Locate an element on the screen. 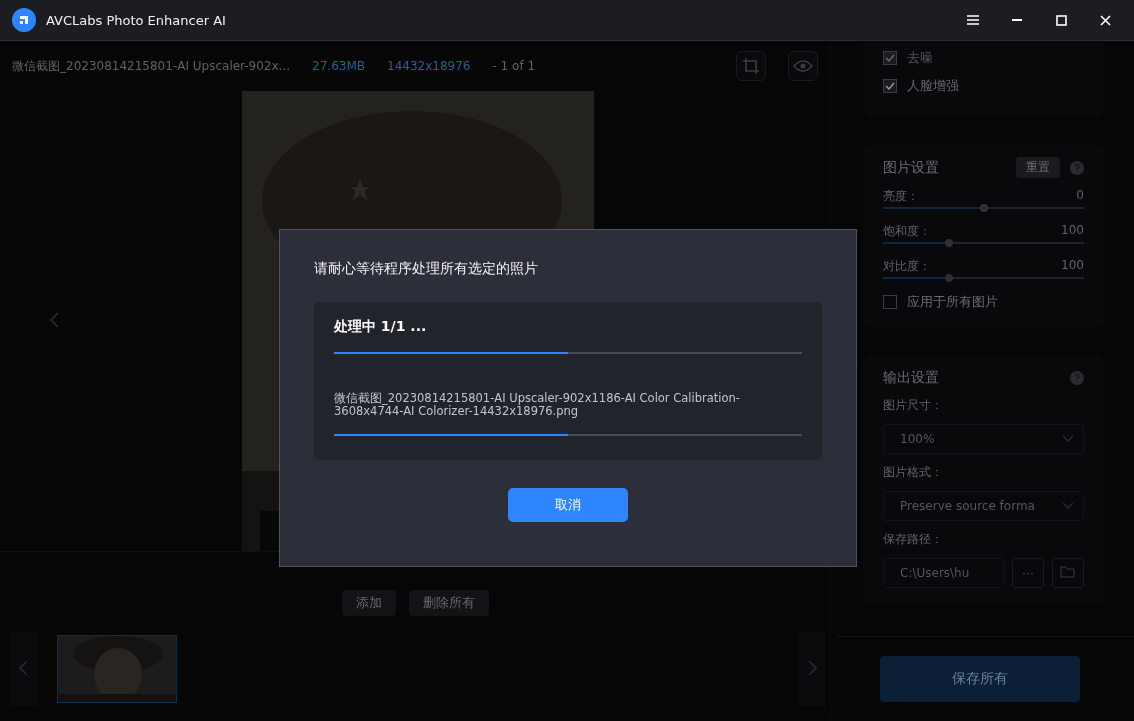  reset-button: 重置 is located at coordinates (1038, 167).